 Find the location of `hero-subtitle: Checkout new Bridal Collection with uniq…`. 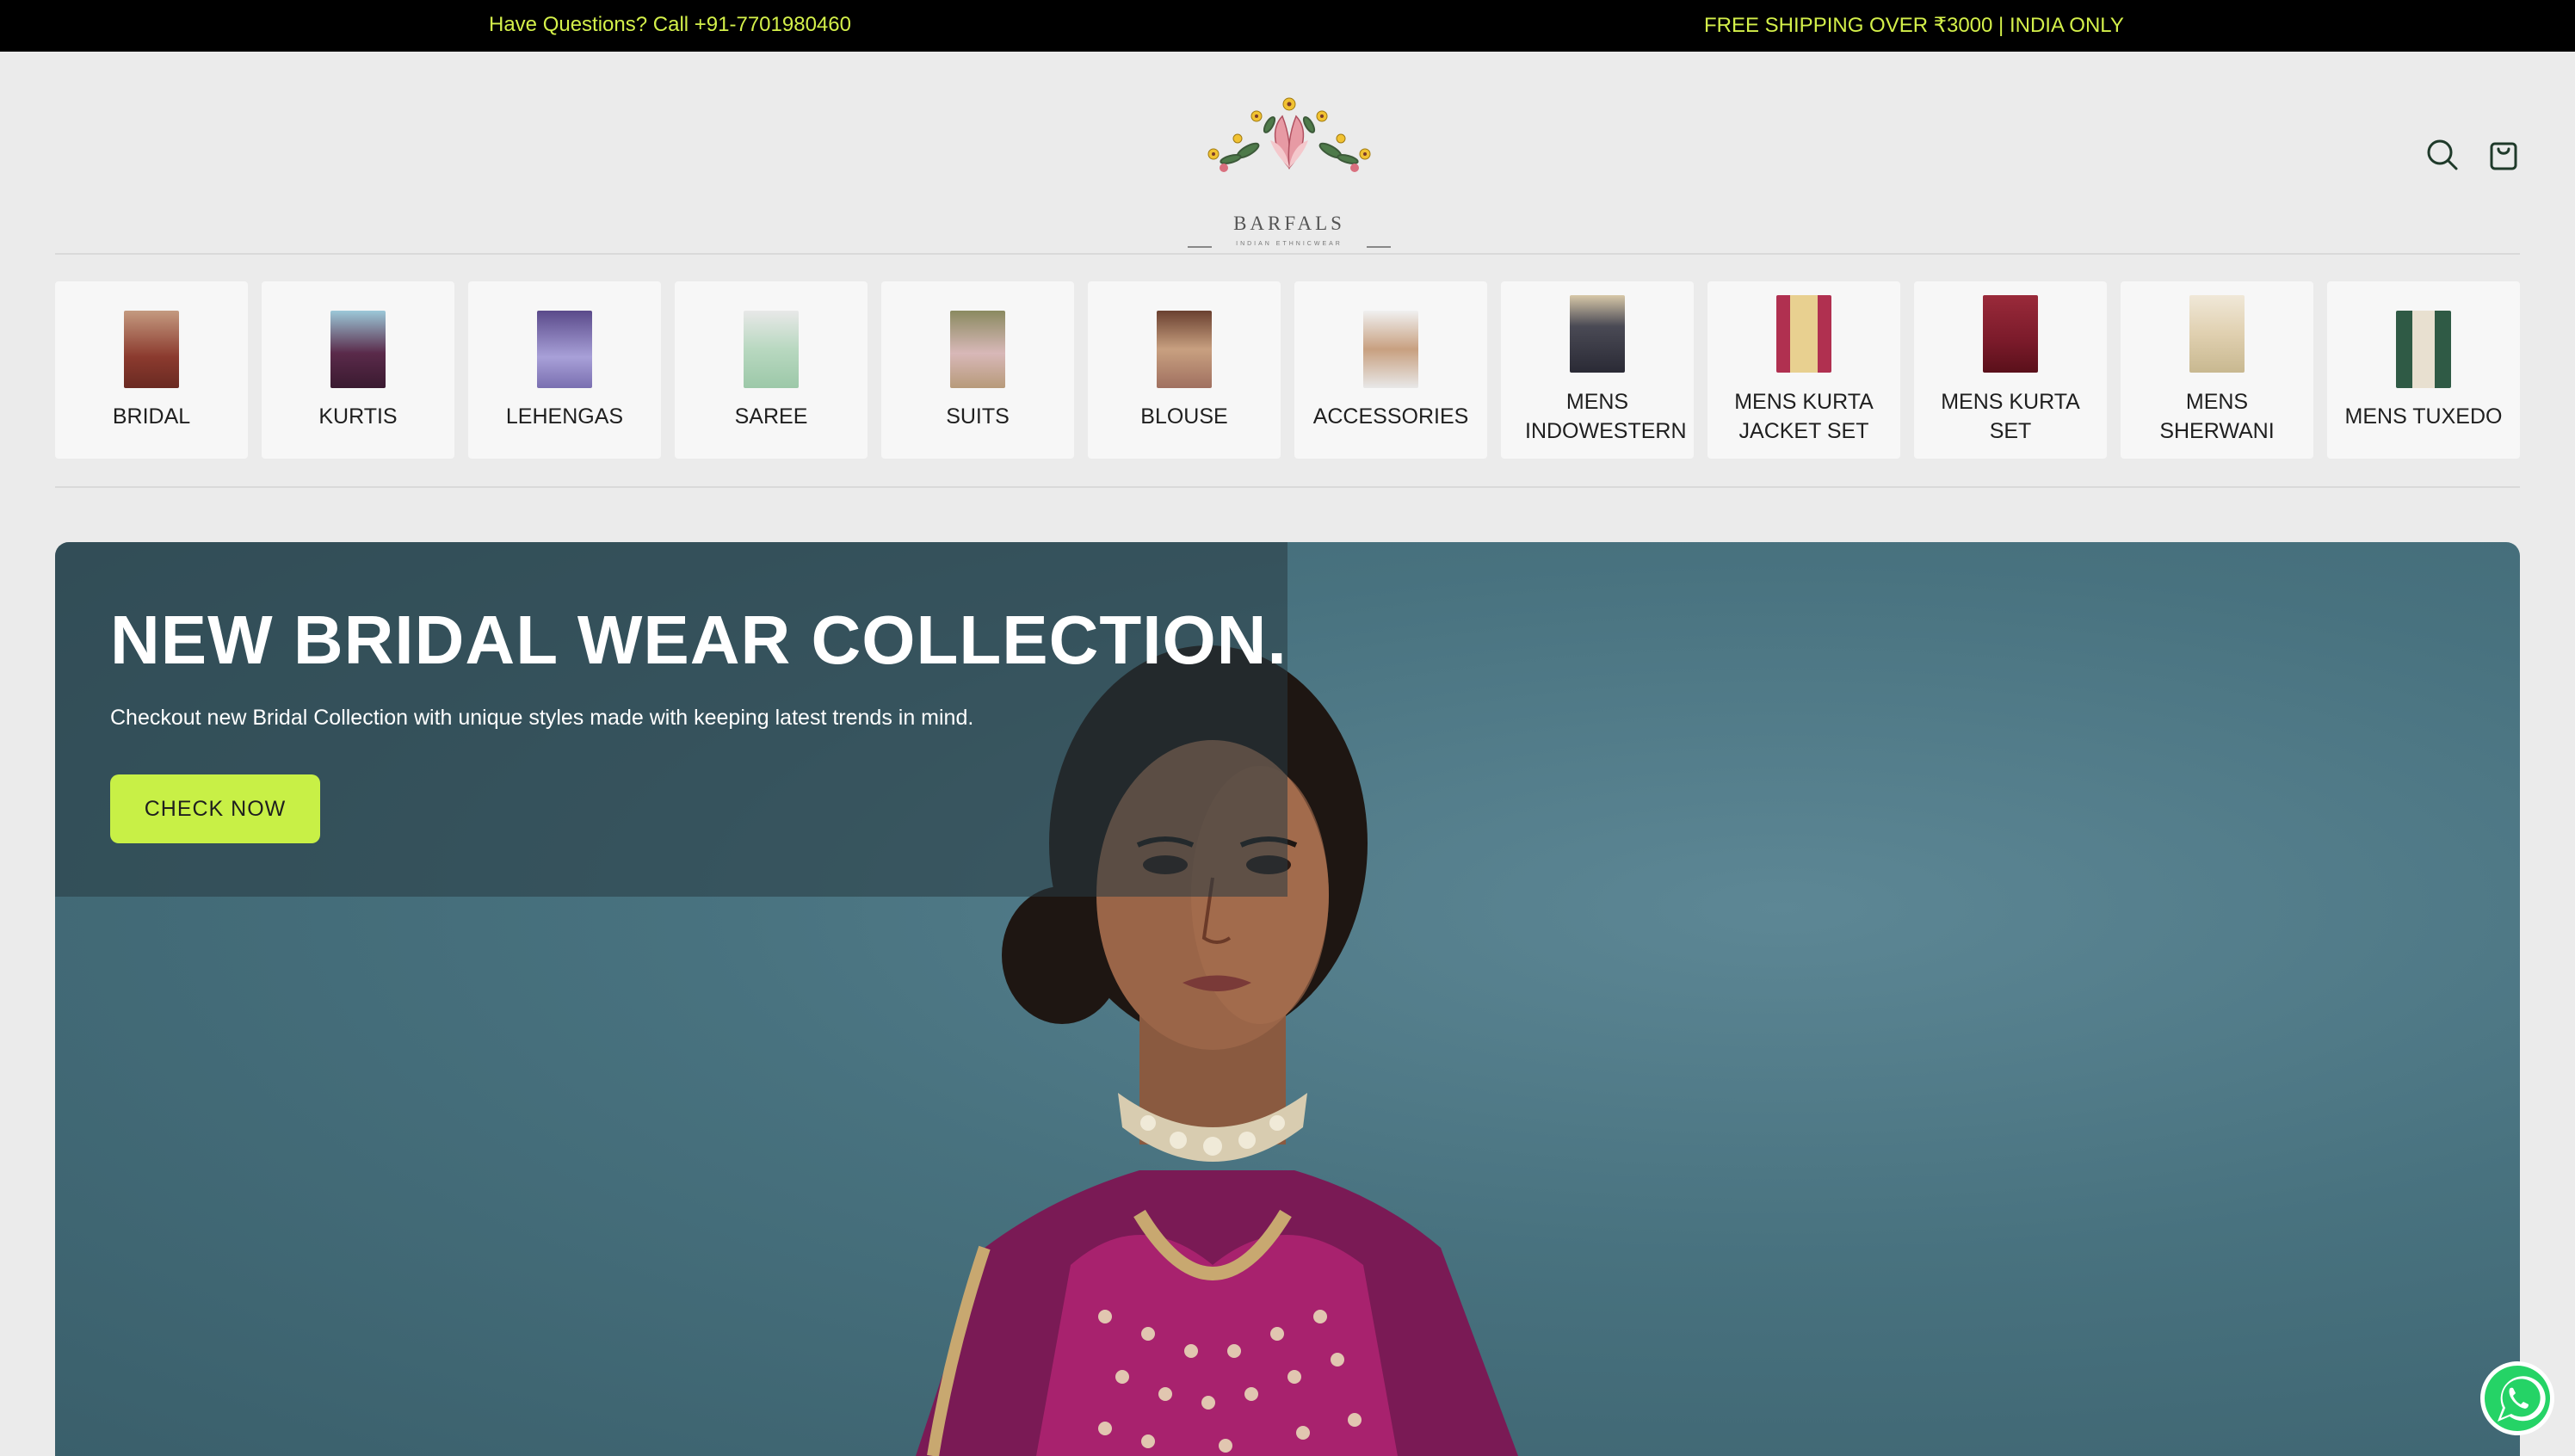

hero-subtitle: Checkout new Bridal Collection with uniq… is located at coordinates (542, 718).